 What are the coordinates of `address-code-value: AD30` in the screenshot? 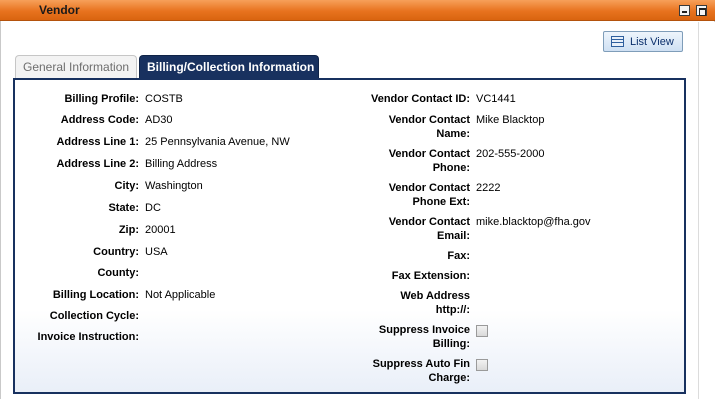 It's located at (159, 120).